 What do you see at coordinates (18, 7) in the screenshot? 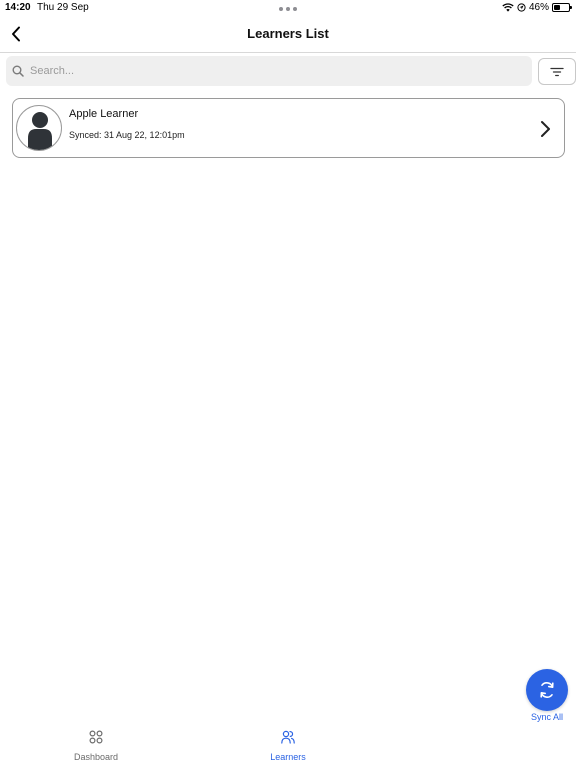
I see `status-time: 14:20` at bounding box center [18, 7].